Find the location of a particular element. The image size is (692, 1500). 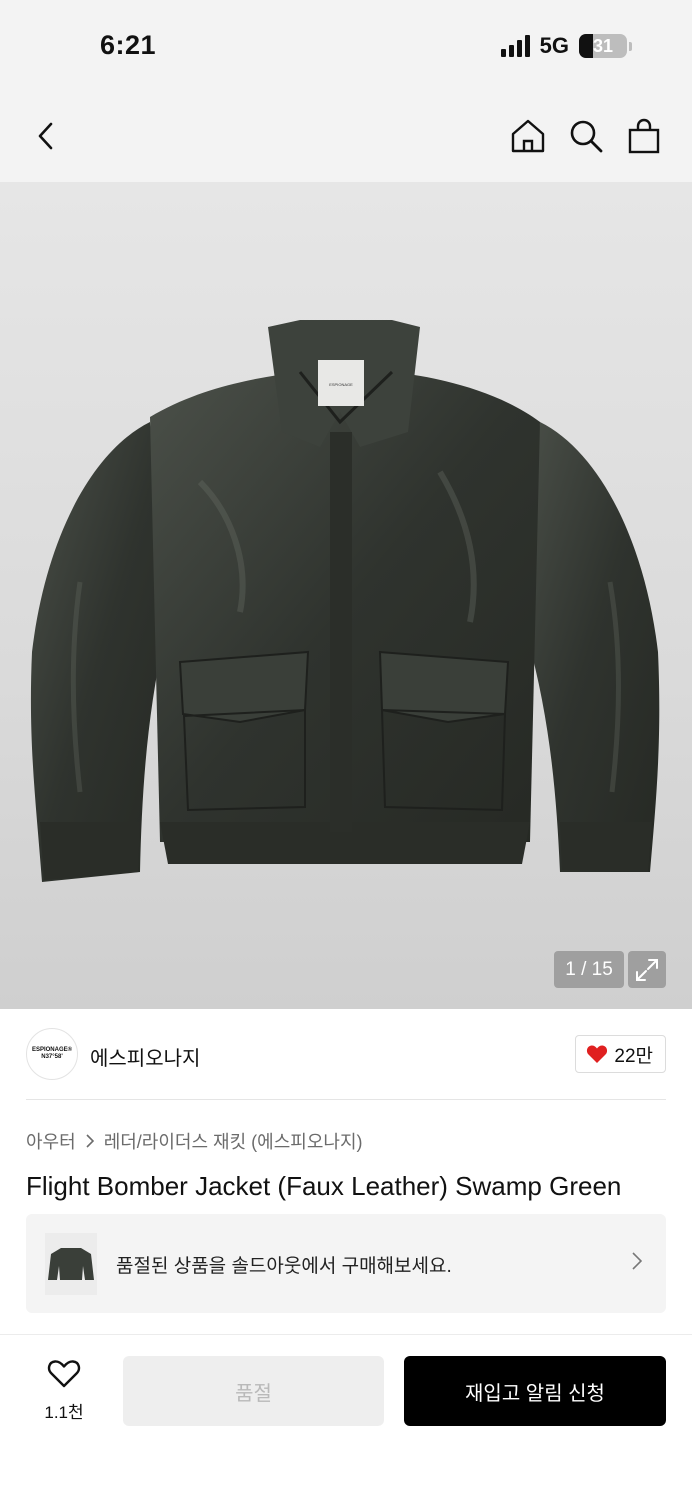

shopping-bag-icon is located at coordinates (644, 136).